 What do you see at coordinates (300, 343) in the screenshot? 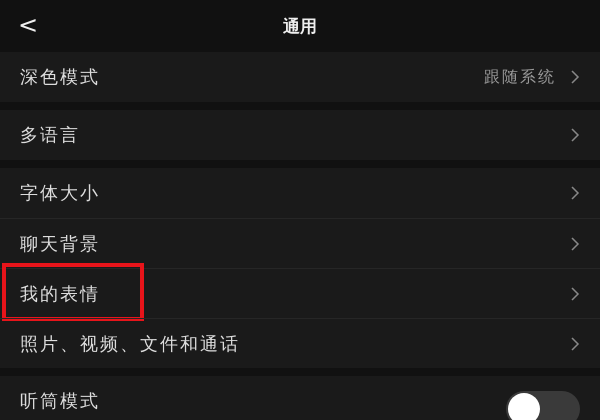
I see `settings-row: 照片、视频、文件和通话` at bounding box center [300, 343].